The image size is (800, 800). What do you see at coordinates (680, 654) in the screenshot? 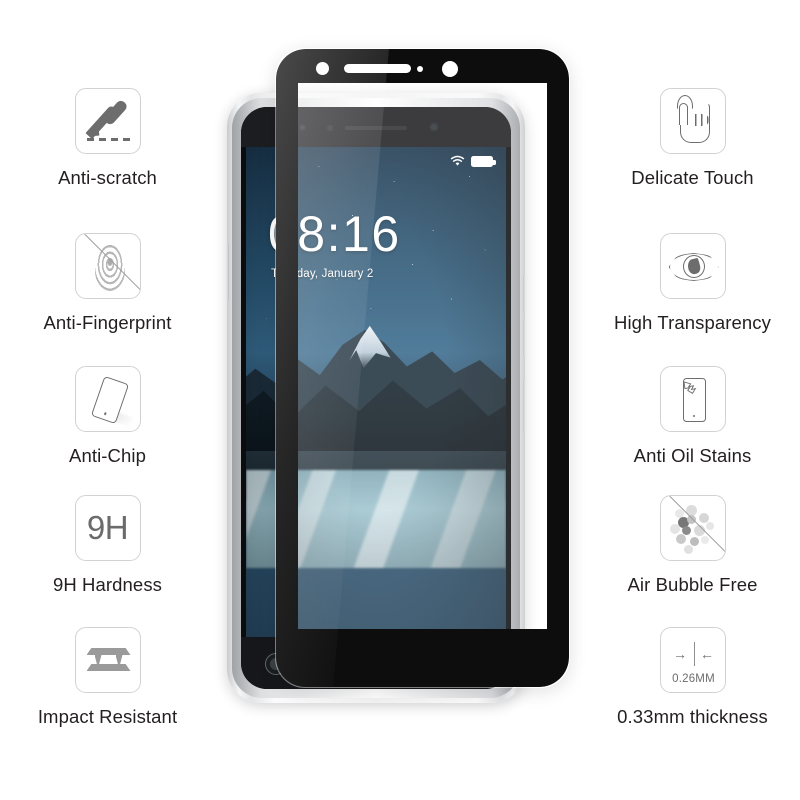
I see `arrow-right-icon: →` at bounding box center [680, 654].